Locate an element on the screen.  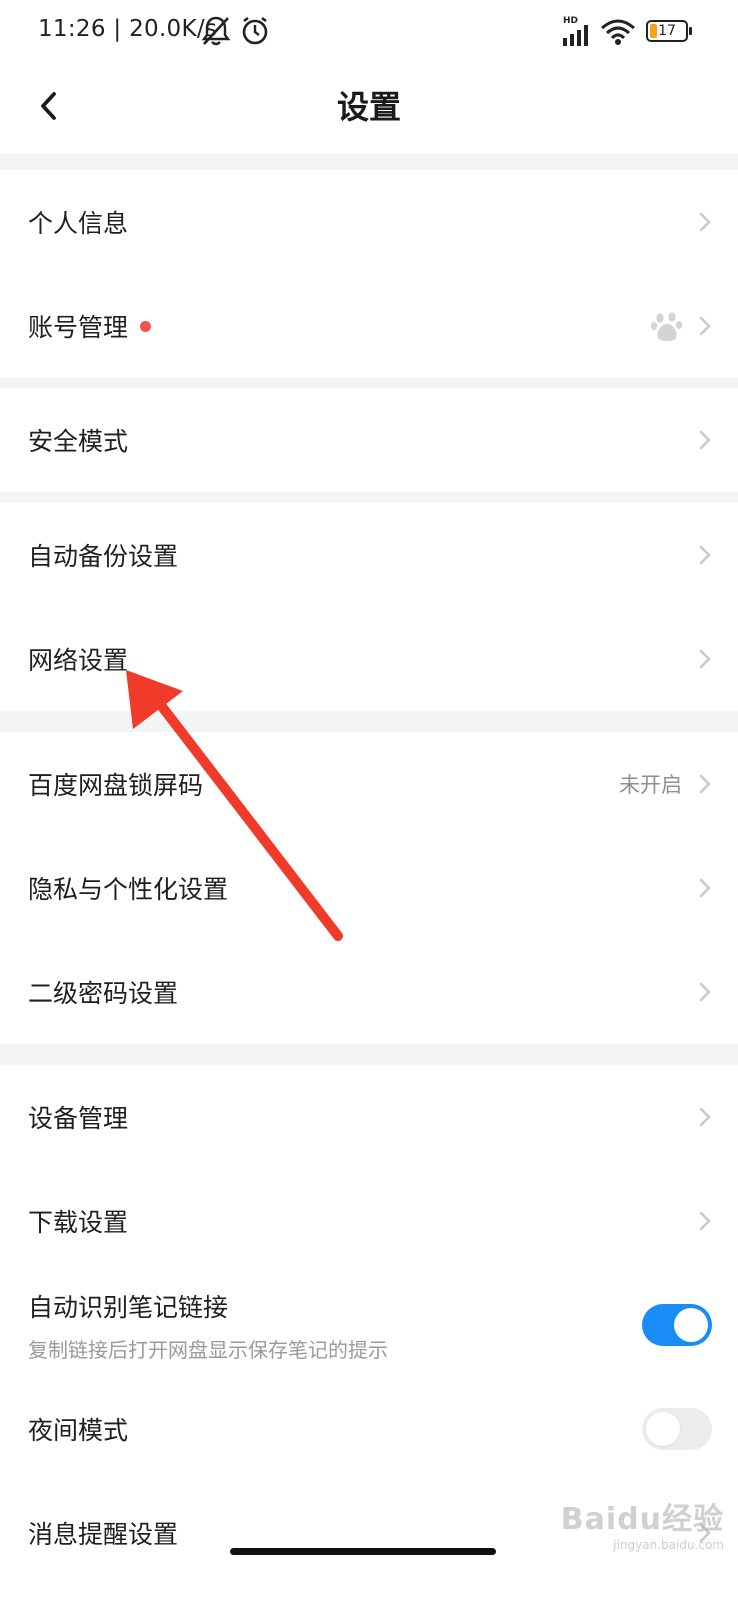
settings-item-personal-info: 个人信息 is located at coordinates (369, 222).